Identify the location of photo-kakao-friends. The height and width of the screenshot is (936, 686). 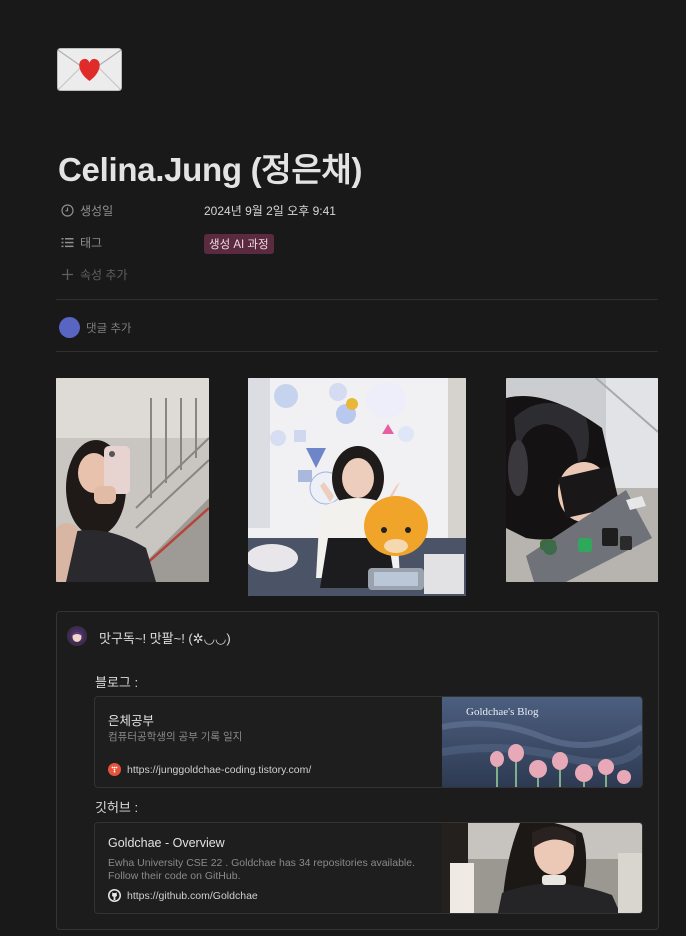
(357, 487).